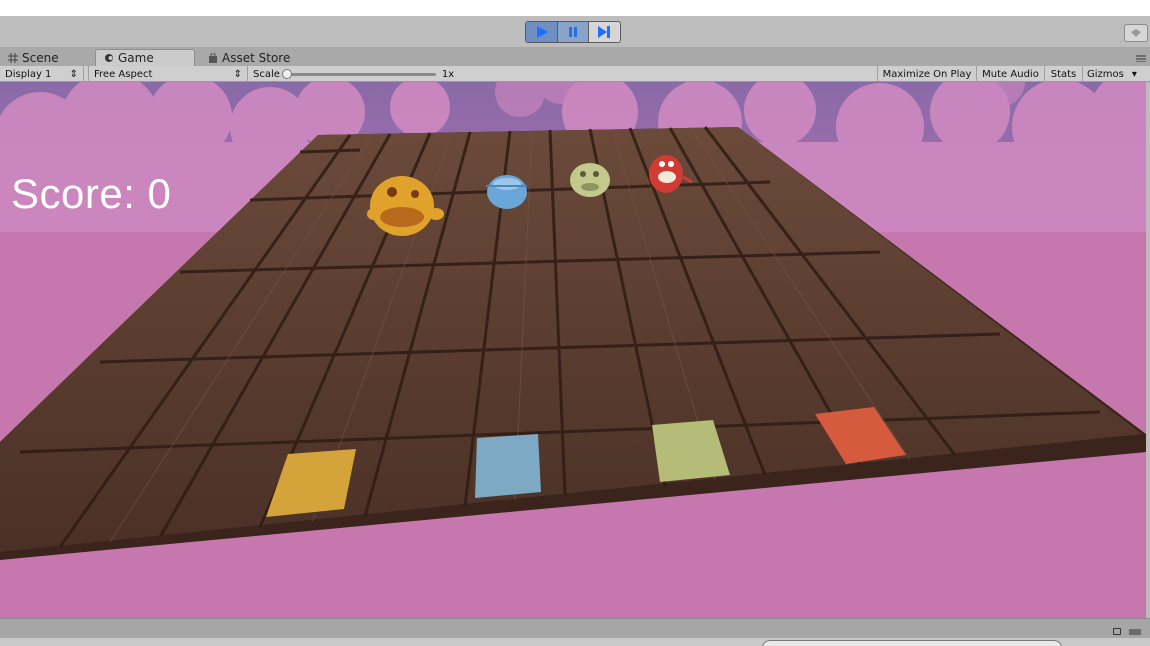  Describe the element at coordinates (91, 193) in the screenshot. I see `score-label: Score: 0` at that location.